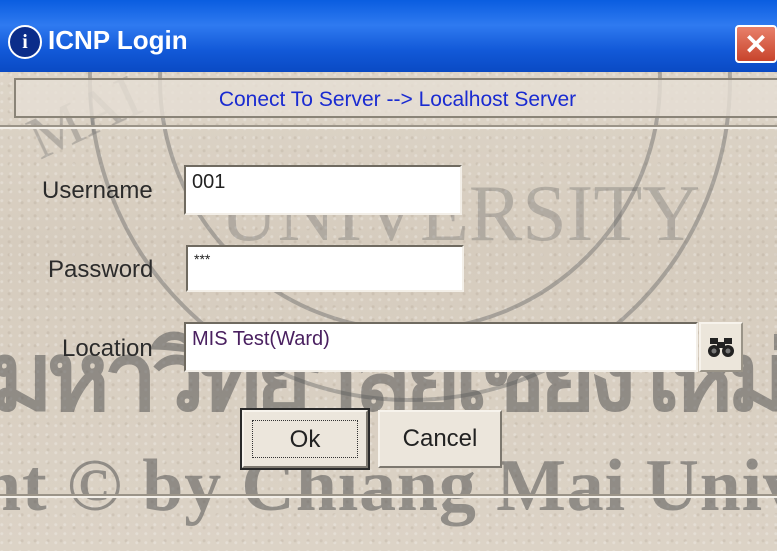 Image resolution: width=777 pixels, height=551 pixels. I want to click on server-status-bar: Conect To Server --> Localhost Server, so click(395, 98).